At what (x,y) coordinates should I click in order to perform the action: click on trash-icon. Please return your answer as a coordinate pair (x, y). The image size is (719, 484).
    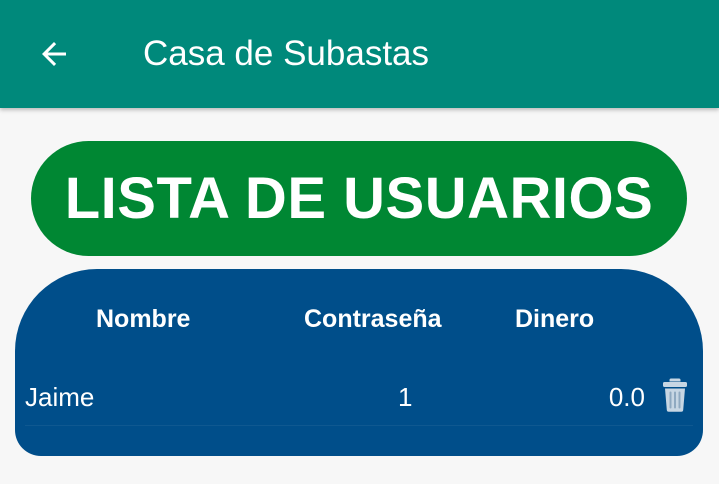
    Looking at the image, I should click on (675, 395).